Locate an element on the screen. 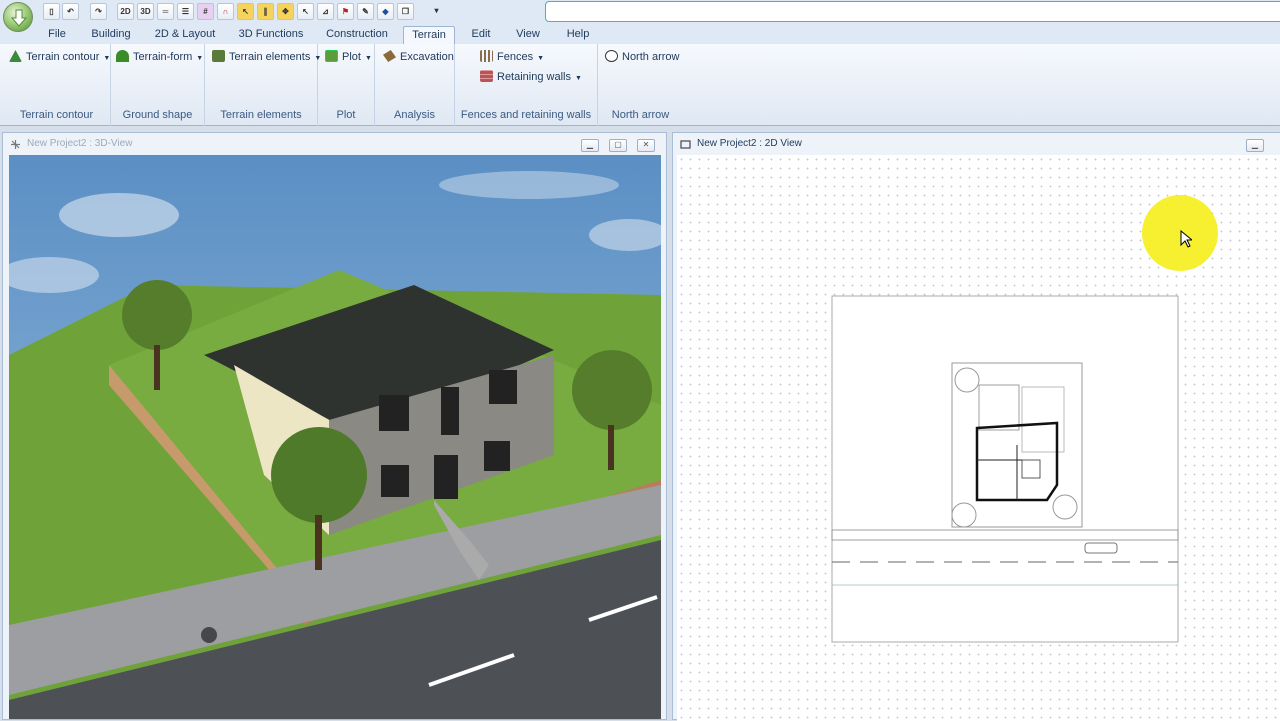 This screenshot has height=721, width=1280. tab-3d-functions: 3D Functions is located at coordinates (271, 35).